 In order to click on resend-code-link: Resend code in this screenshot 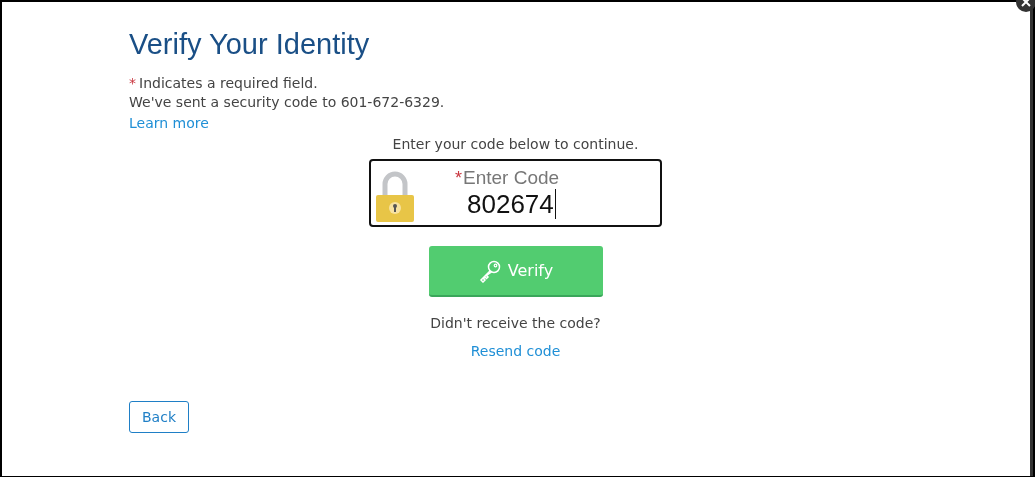, I will do `click(515, 351)`.